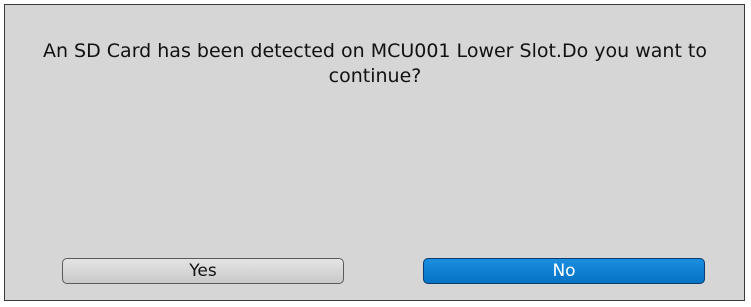 This screenshot has height=307, width=751. What do you see at coordinates (203, 271) in the screenshot?
I see `yes-button: Yes` at bounding box center [203, 271].